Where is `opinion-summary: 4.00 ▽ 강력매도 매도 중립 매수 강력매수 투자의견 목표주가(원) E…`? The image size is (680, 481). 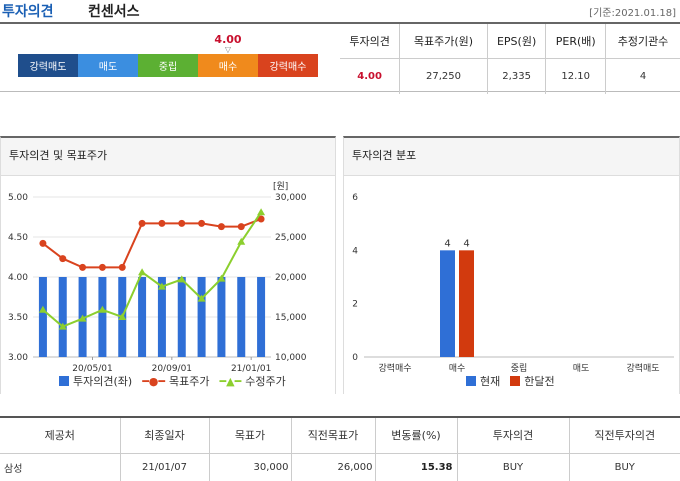 opinion-summary: 4.00 ▽ 강력매도 매도 중립 매수 강력매수 투자의견 목표주가(원) E… is located at coordinates (340, 58).